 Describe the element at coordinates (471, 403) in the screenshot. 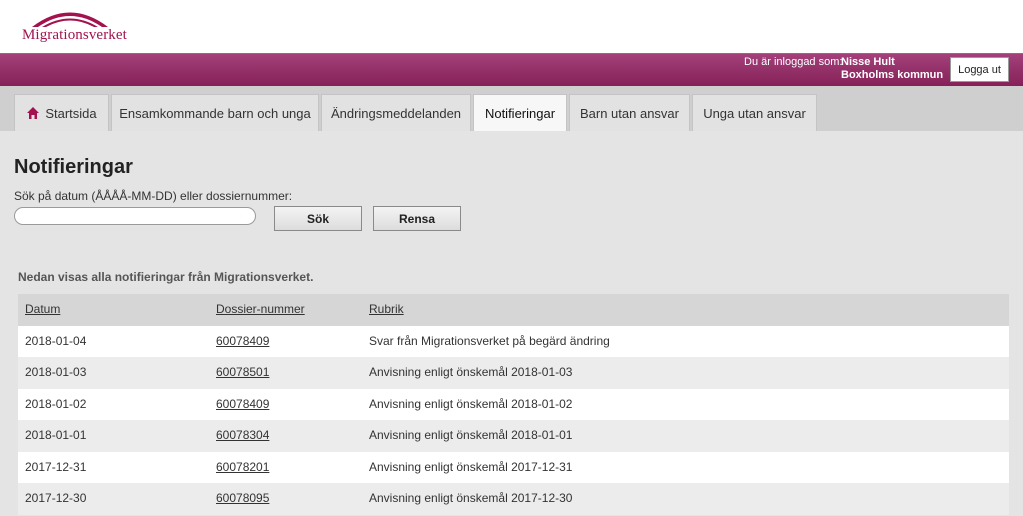

I see `row-subject: Anvisning enligt önskemål 2018-01-02` at that location.